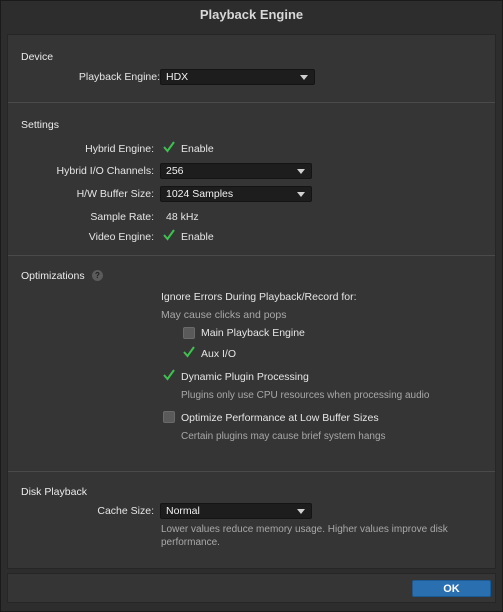 The image size is (503, 612). Describe the element at coordinates (183, 511) in the screenshot. I see `cache-size-value: Normal` at that location.